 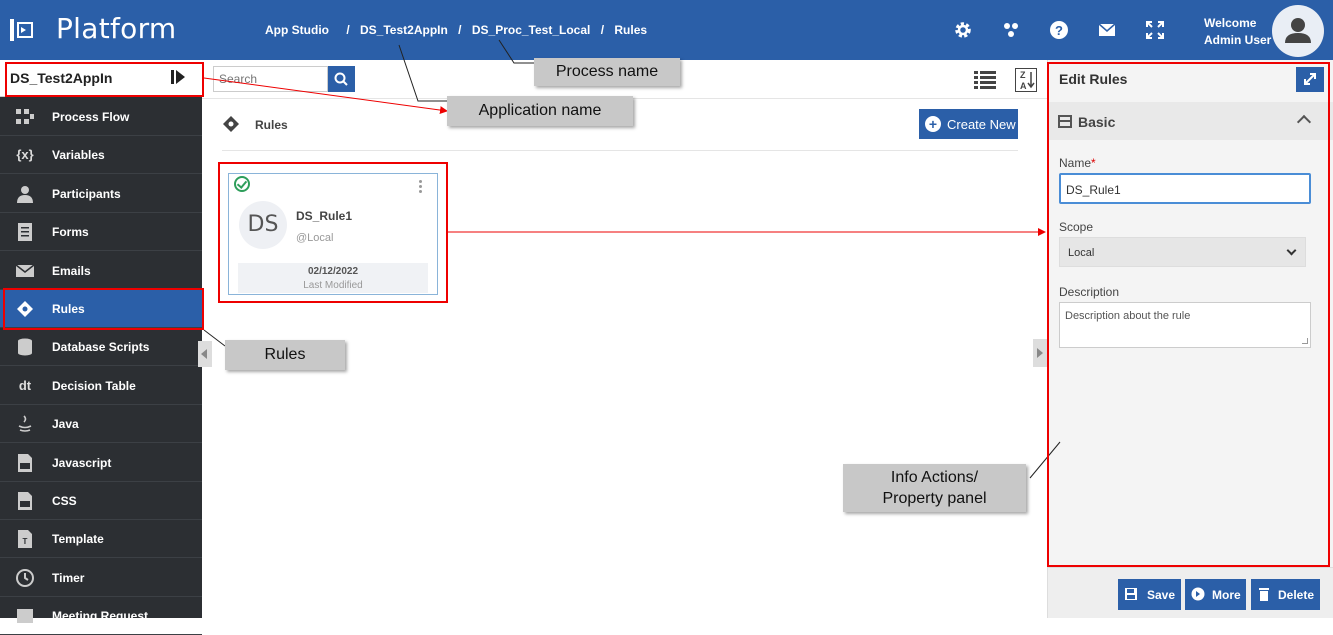 What do you see at coordinates (103, 309) in the screenshot?
I see `annotation-box-rules` at bounding box center [103, 309].